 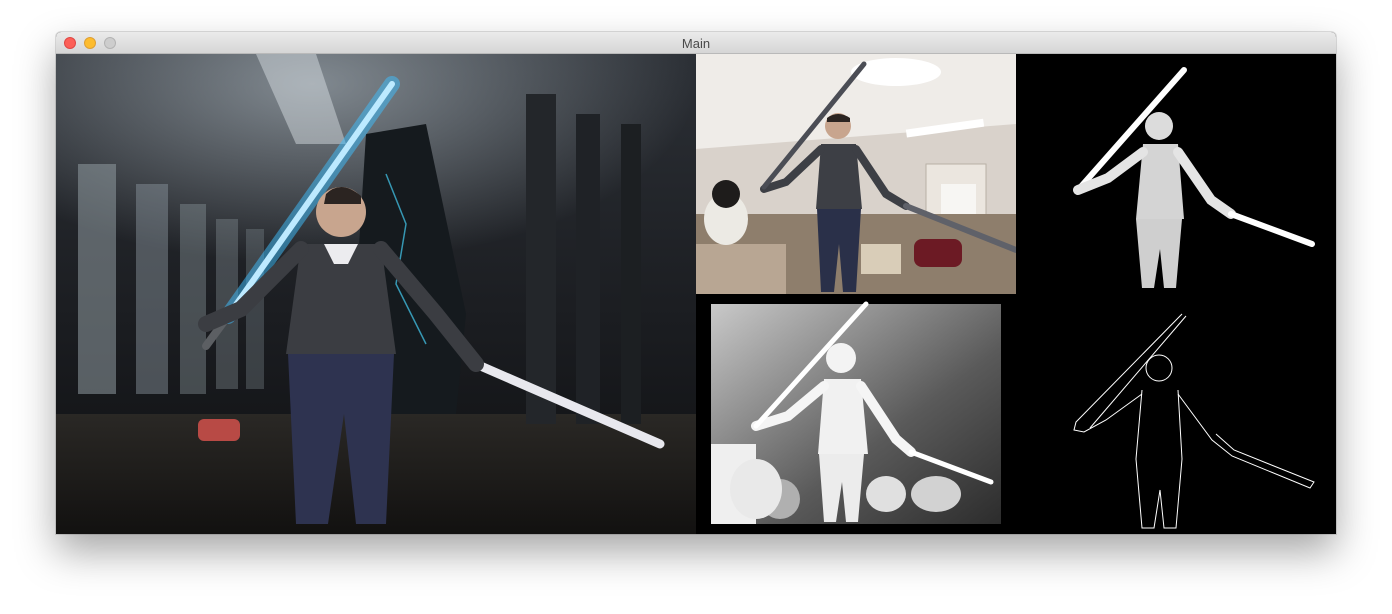 I want to click on camera-view, so click(x=856, y=174).